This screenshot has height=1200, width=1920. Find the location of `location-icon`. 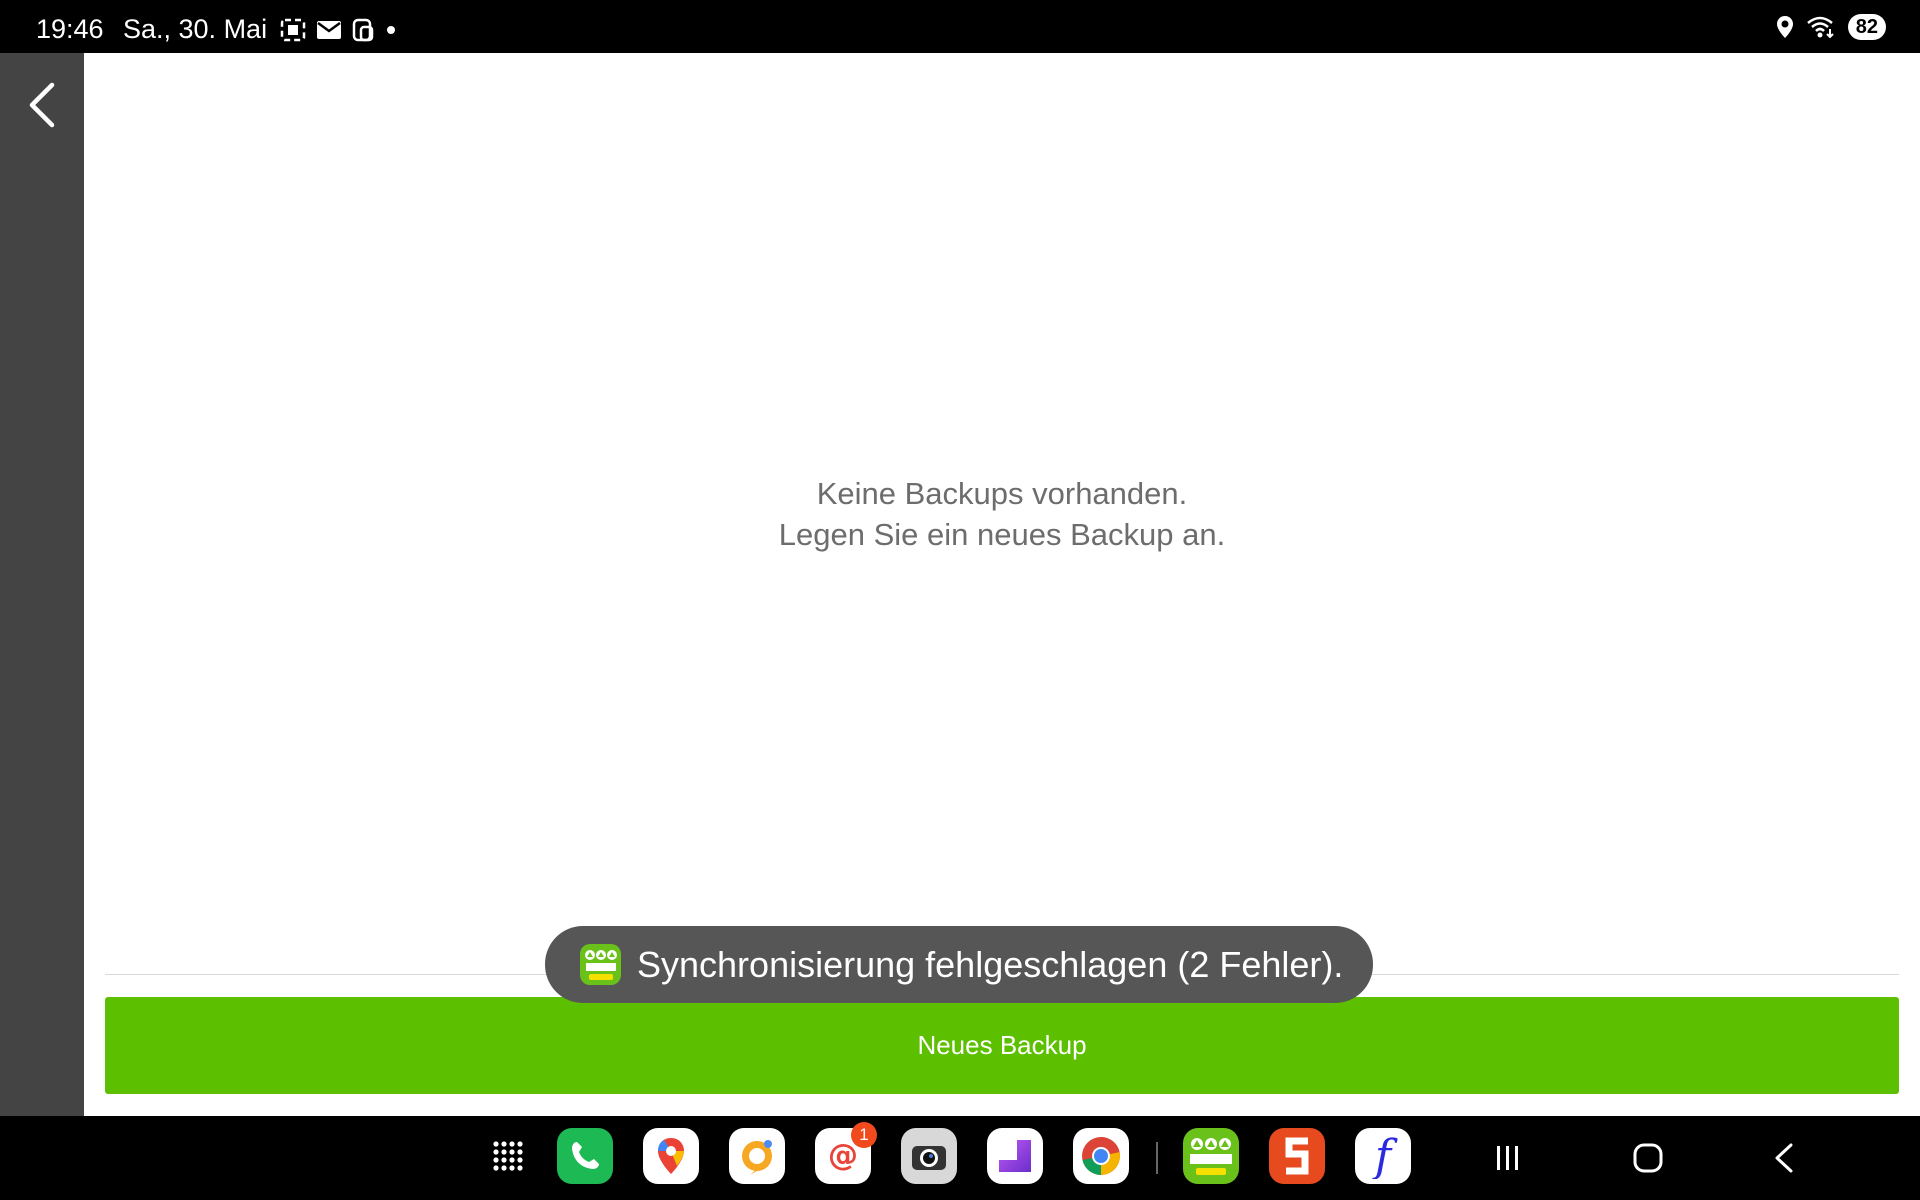

location-icon is located at coordinates (1784, 27).